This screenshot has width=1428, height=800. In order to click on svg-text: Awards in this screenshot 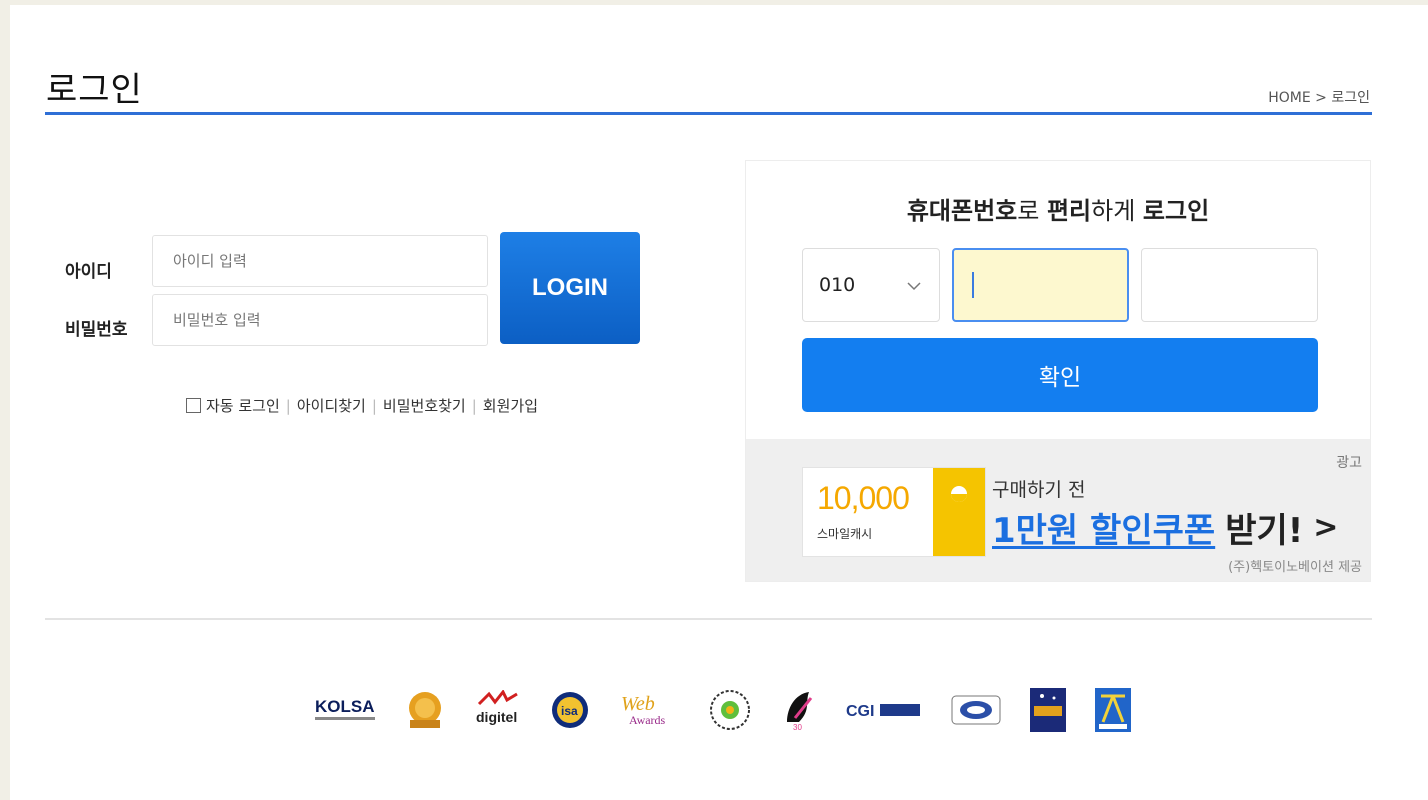, I will do `click(647, 720)`.